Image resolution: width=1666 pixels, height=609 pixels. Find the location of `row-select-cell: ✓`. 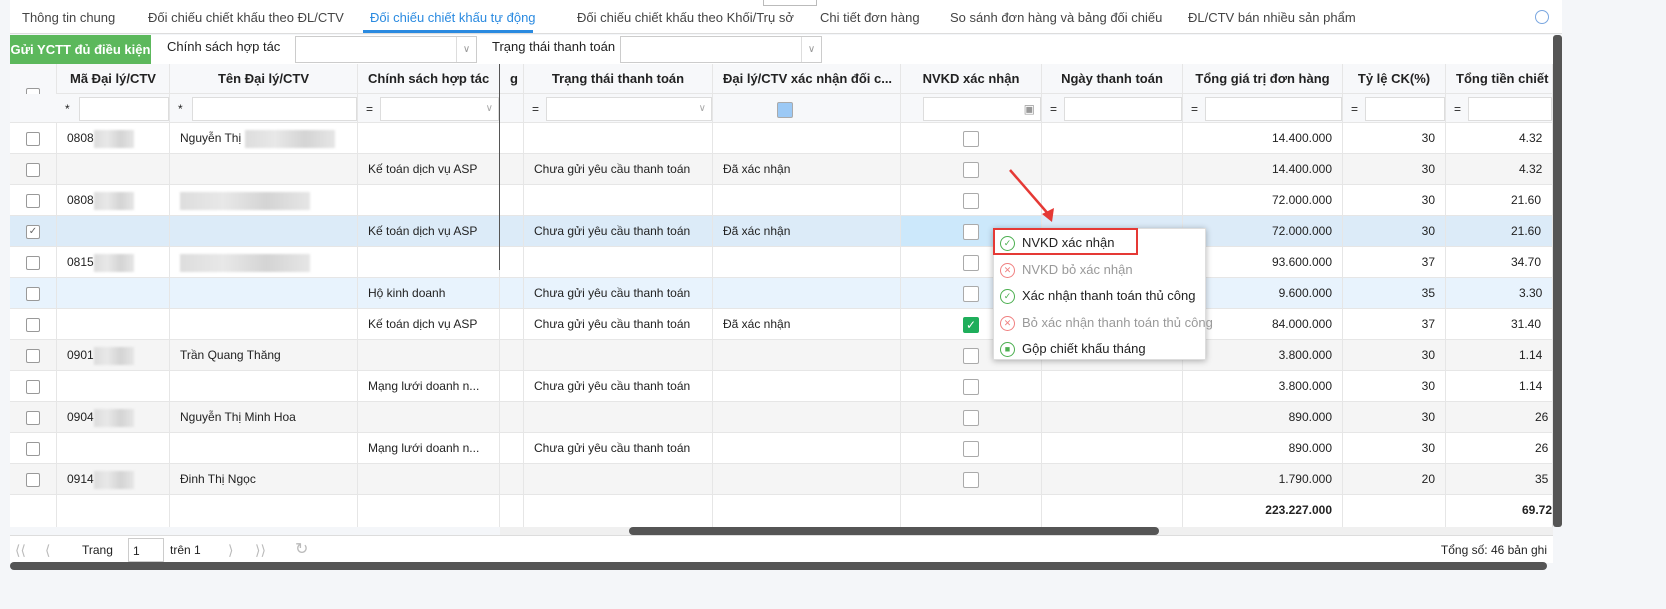

row-select-cell: ✓ is located at coordinates (33, 231).